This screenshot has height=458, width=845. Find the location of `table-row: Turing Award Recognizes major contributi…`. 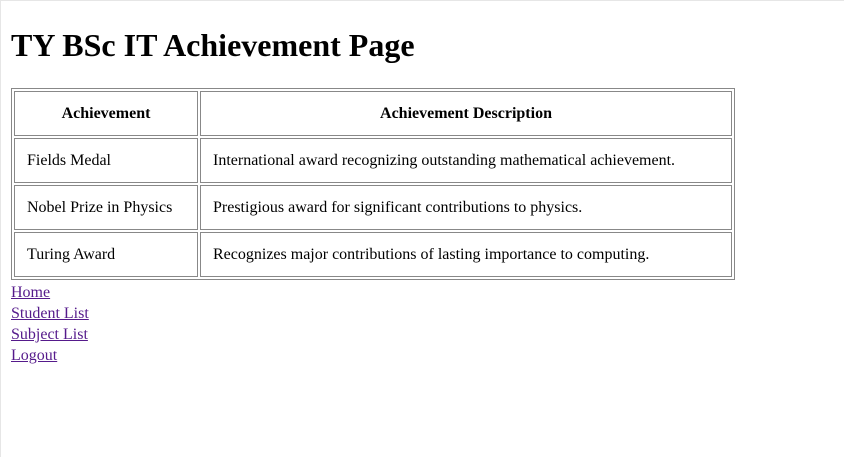

table-row: Turing Award Recognizes major contributi… is located at coordinates (373, 254).